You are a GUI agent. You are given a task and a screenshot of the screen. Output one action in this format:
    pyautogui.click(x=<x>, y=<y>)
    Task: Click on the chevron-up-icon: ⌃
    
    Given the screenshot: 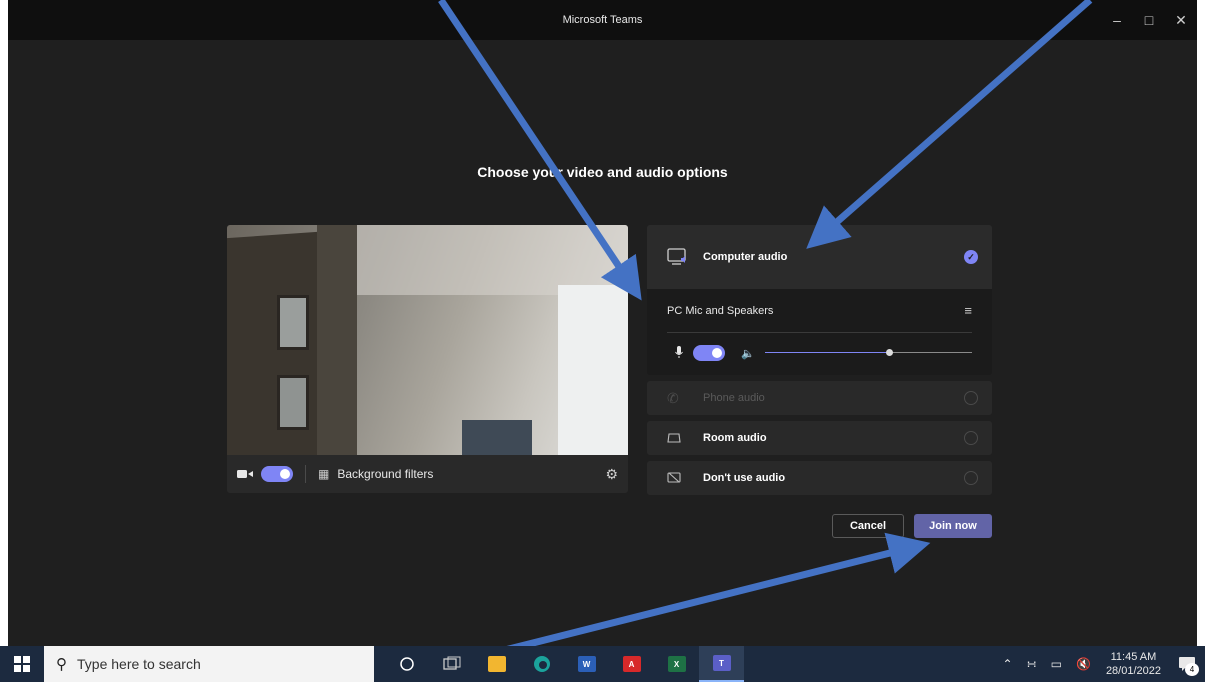 What is the action you would take?
    pyautogui.click(x=1008, y=664)
    